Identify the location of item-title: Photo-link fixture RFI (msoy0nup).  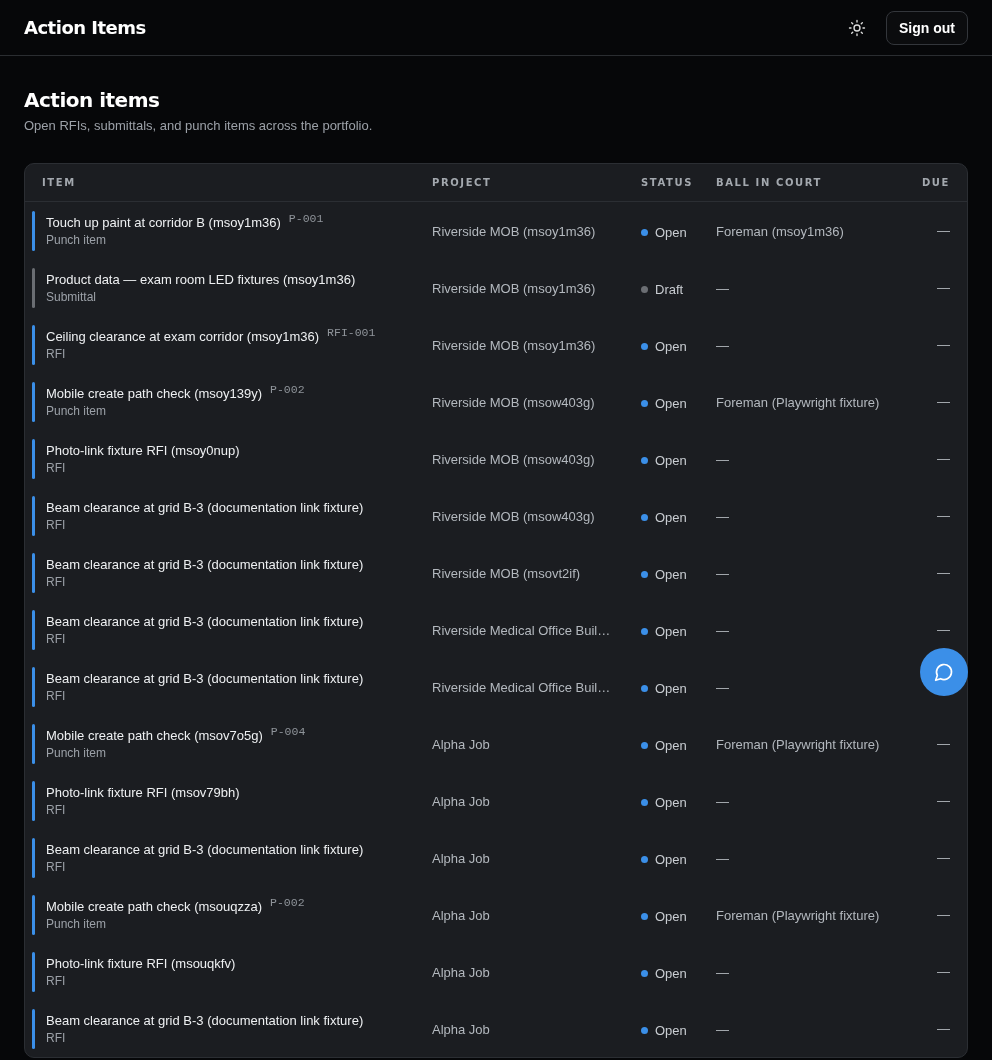
(143, 450).